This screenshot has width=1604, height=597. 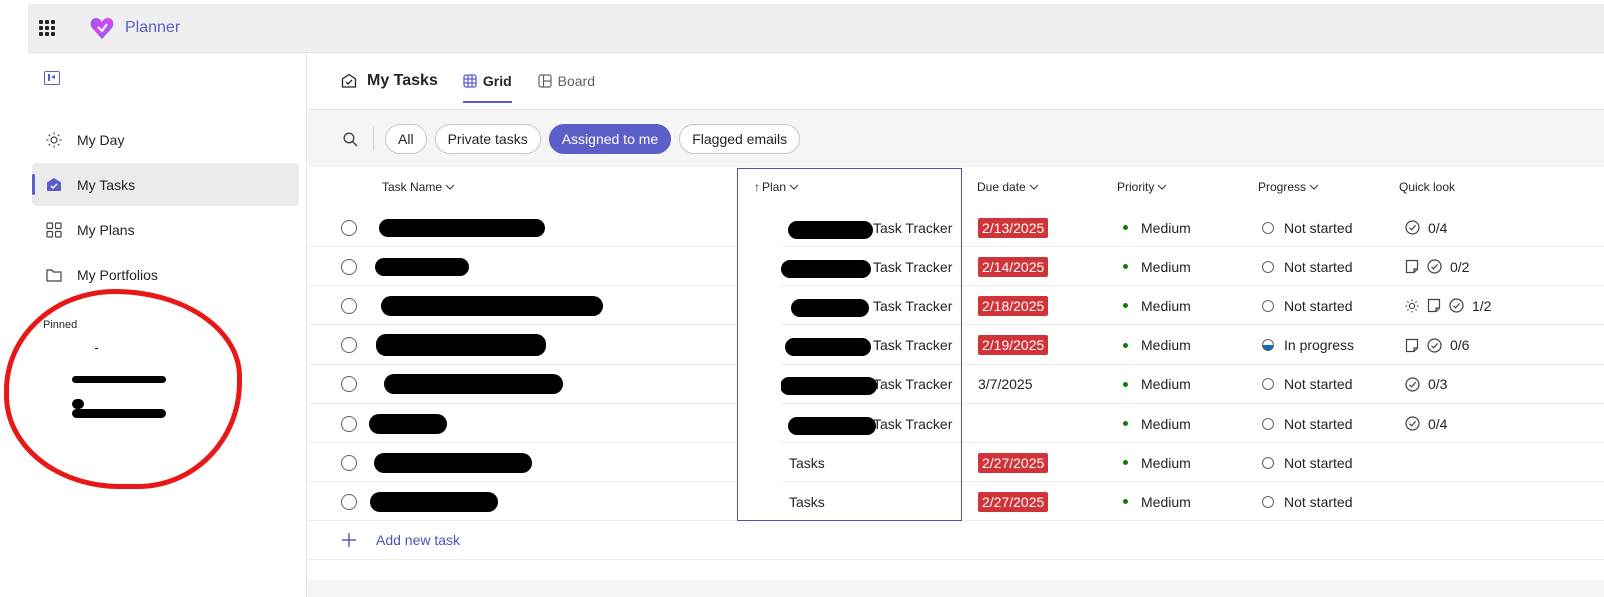 What do you see at coordinates (1412, 306) in the screenshot?
I see `my-day-icon` at bounding box center [1412, 306].